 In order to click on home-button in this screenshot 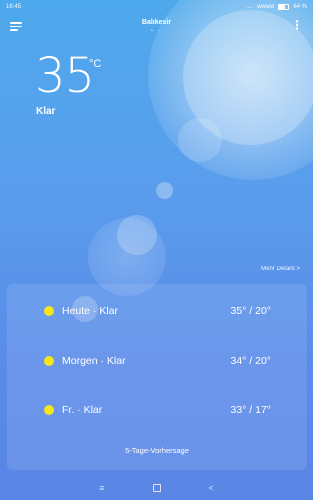, I will do `click(156, 488)`.